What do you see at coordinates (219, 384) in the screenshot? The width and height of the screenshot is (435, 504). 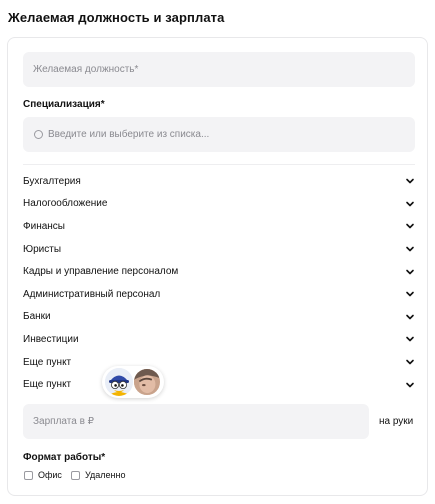 I see `specialization-item-more-2: Еще пункт` at bounding box center [219, 384].